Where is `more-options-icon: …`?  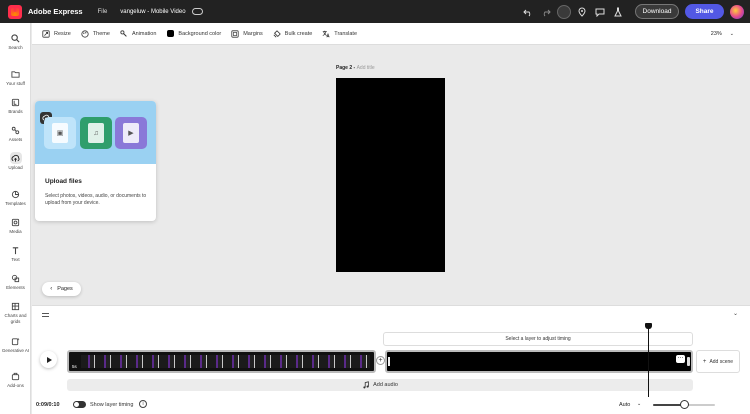 more-options-icon: … is located at coordinates (680, 358).